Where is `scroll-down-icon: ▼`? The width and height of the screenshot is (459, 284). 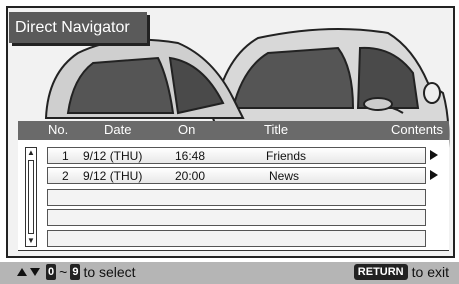 scroll-down-icon: ▼ is located at coordinates (31, 241).